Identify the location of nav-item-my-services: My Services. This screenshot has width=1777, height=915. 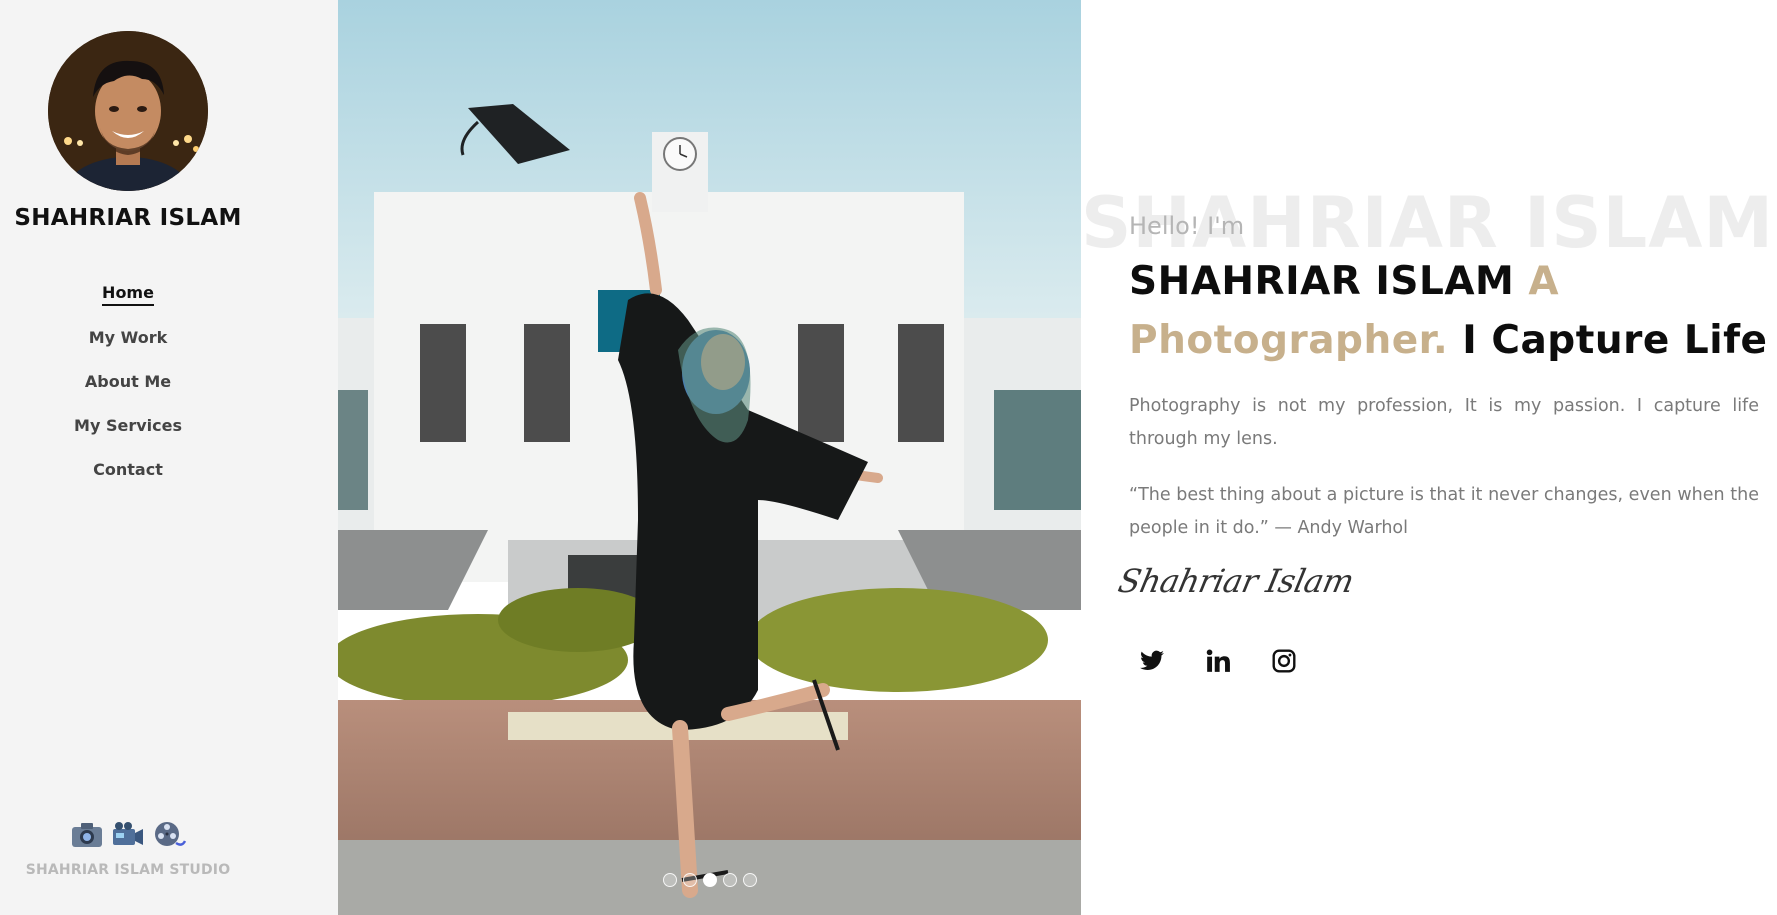
(128, 426).